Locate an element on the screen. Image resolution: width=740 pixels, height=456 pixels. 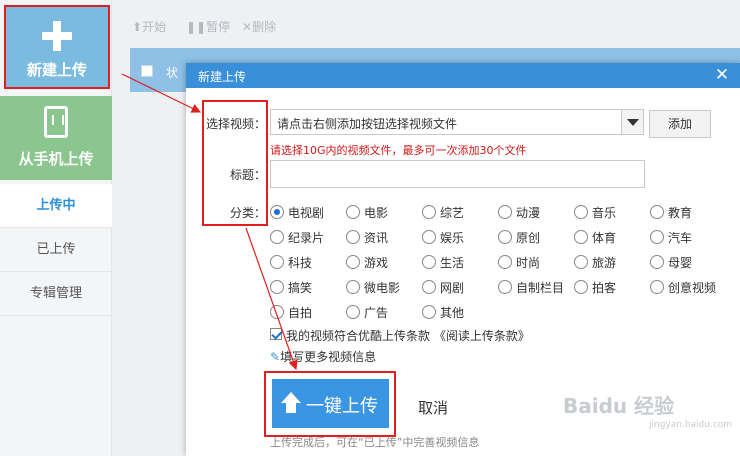
watermark-logo-text: Baidu 经验 is located at coordinates (619, 406).